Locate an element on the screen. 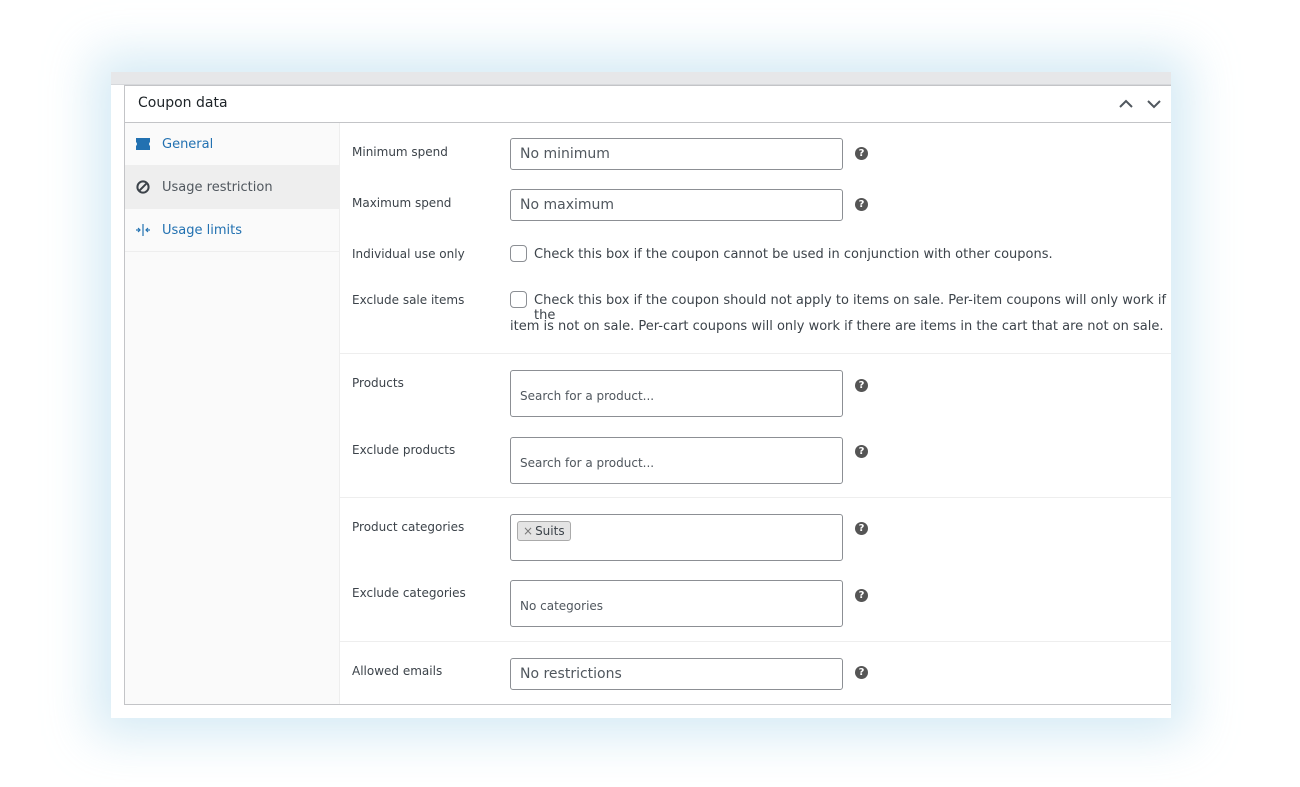  tab-general-label: General is located at coordinates (188, 144).